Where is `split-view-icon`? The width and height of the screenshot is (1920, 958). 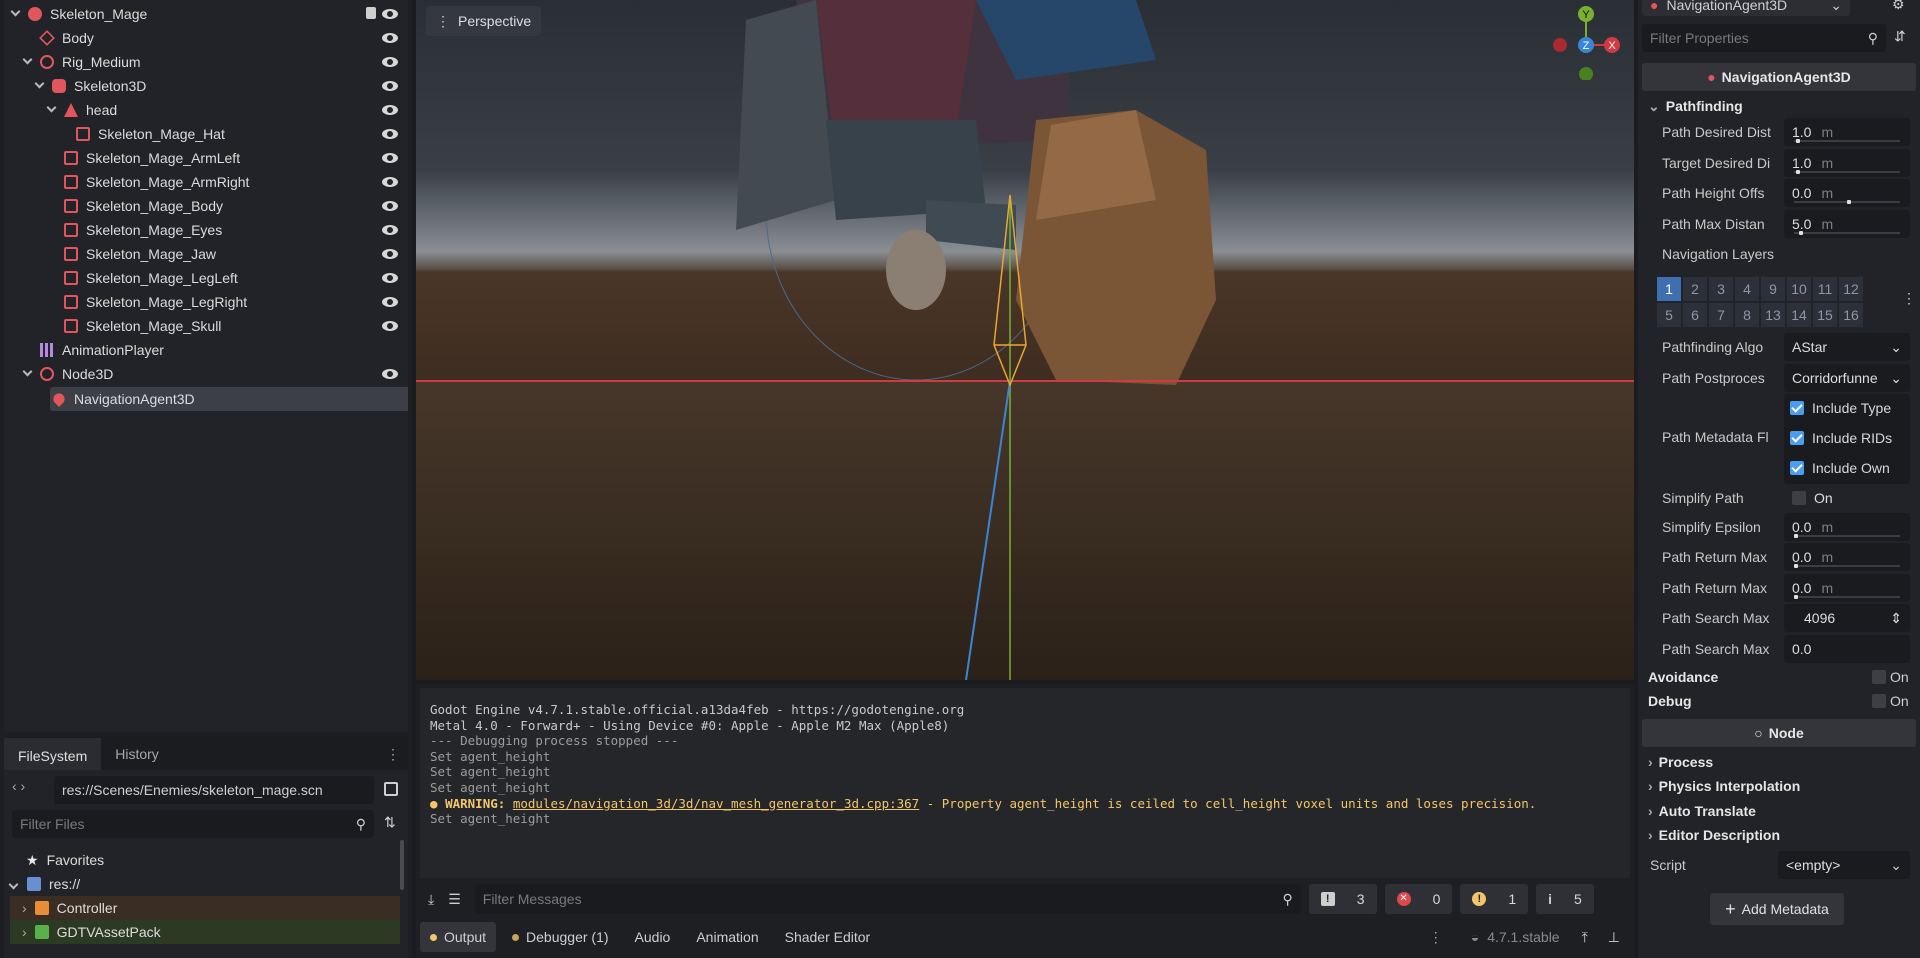 split-view-icon is located at coordinates (391, 789).